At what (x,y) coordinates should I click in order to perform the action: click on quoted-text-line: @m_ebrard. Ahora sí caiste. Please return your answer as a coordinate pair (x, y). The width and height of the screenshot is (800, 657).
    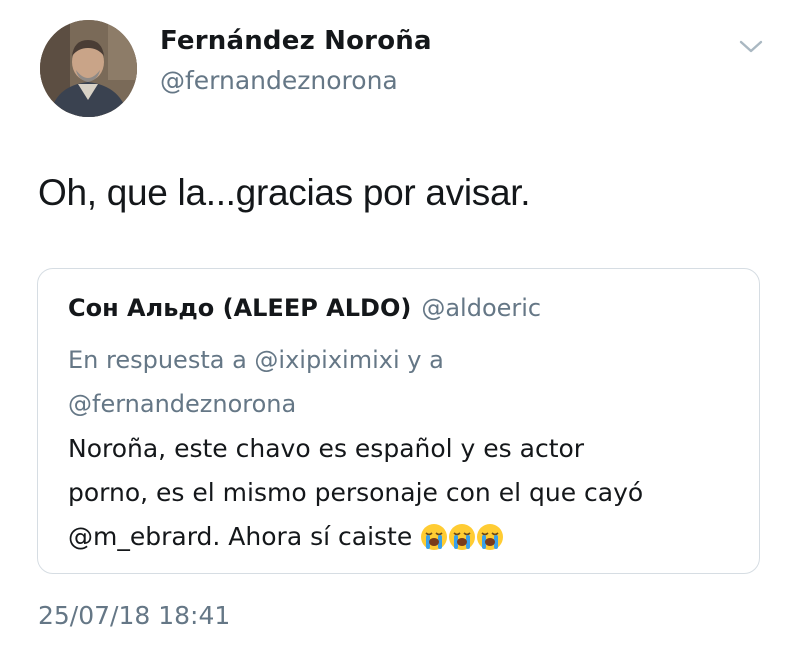
    Looking at the image, I should click on (240, 536).